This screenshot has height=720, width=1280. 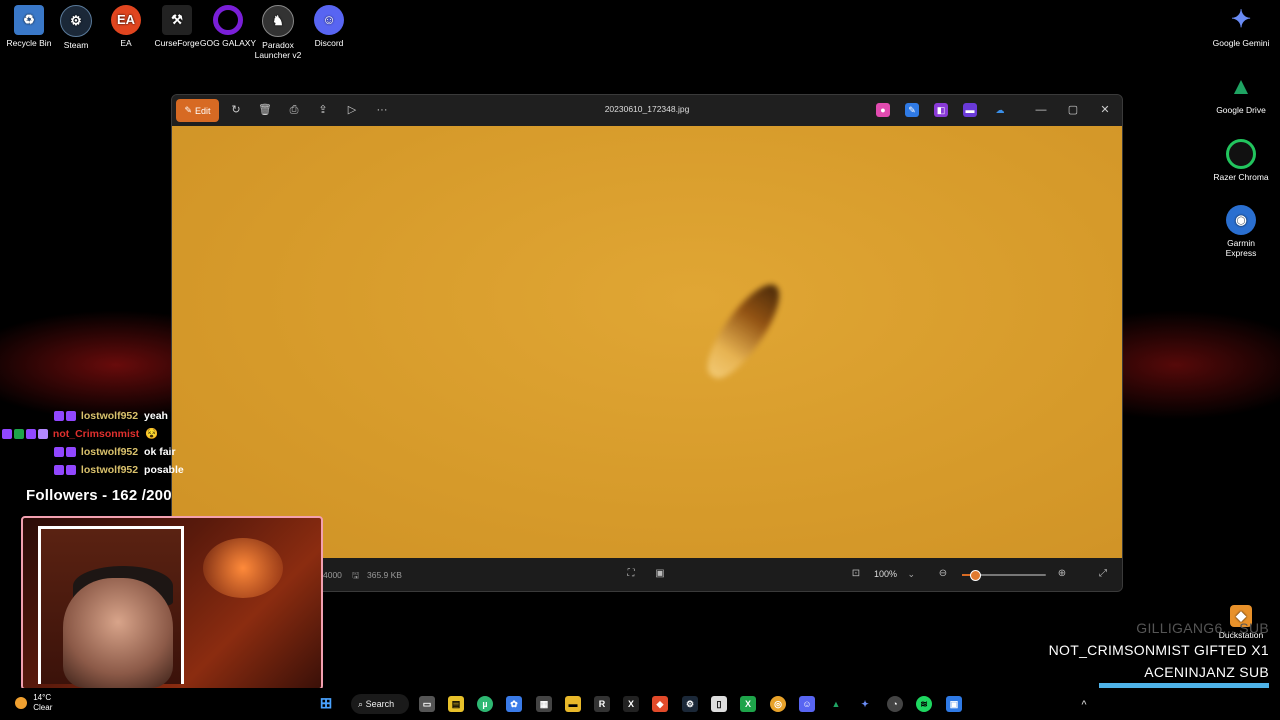 What do you see at coordinates (1241, 220) in the screenshot?
I see `garmin-express-icon: ◉` at bounding box center [1241, 220].